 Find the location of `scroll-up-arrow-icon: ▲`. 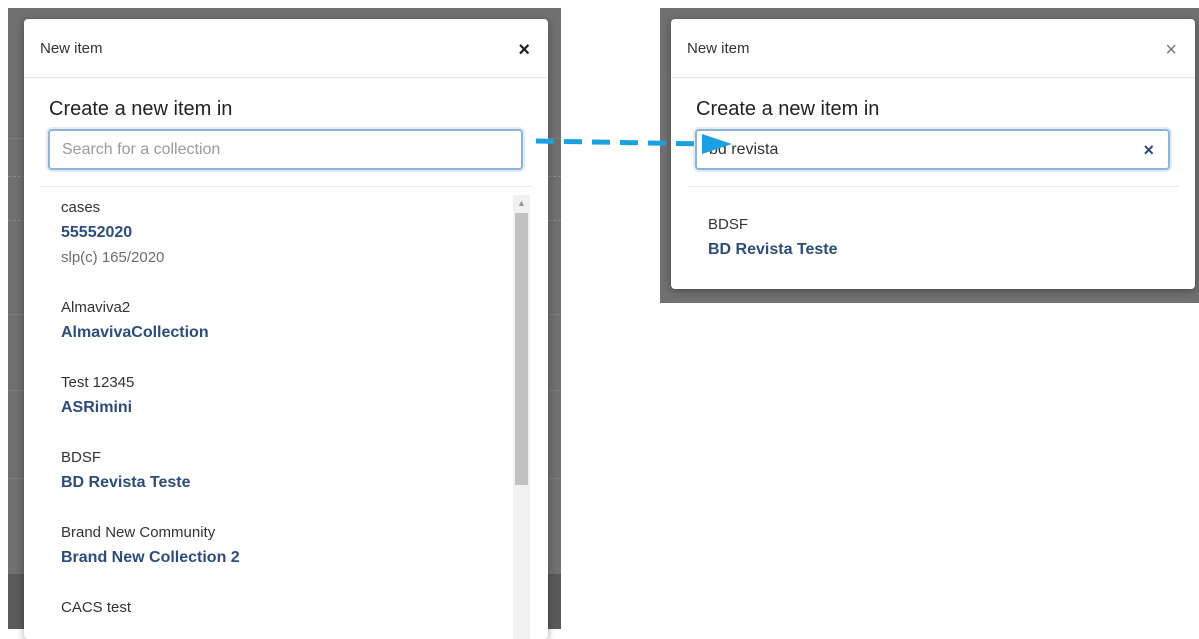

scroll-up-arrow-icon: ▲ is located at coordinates (521, 203).